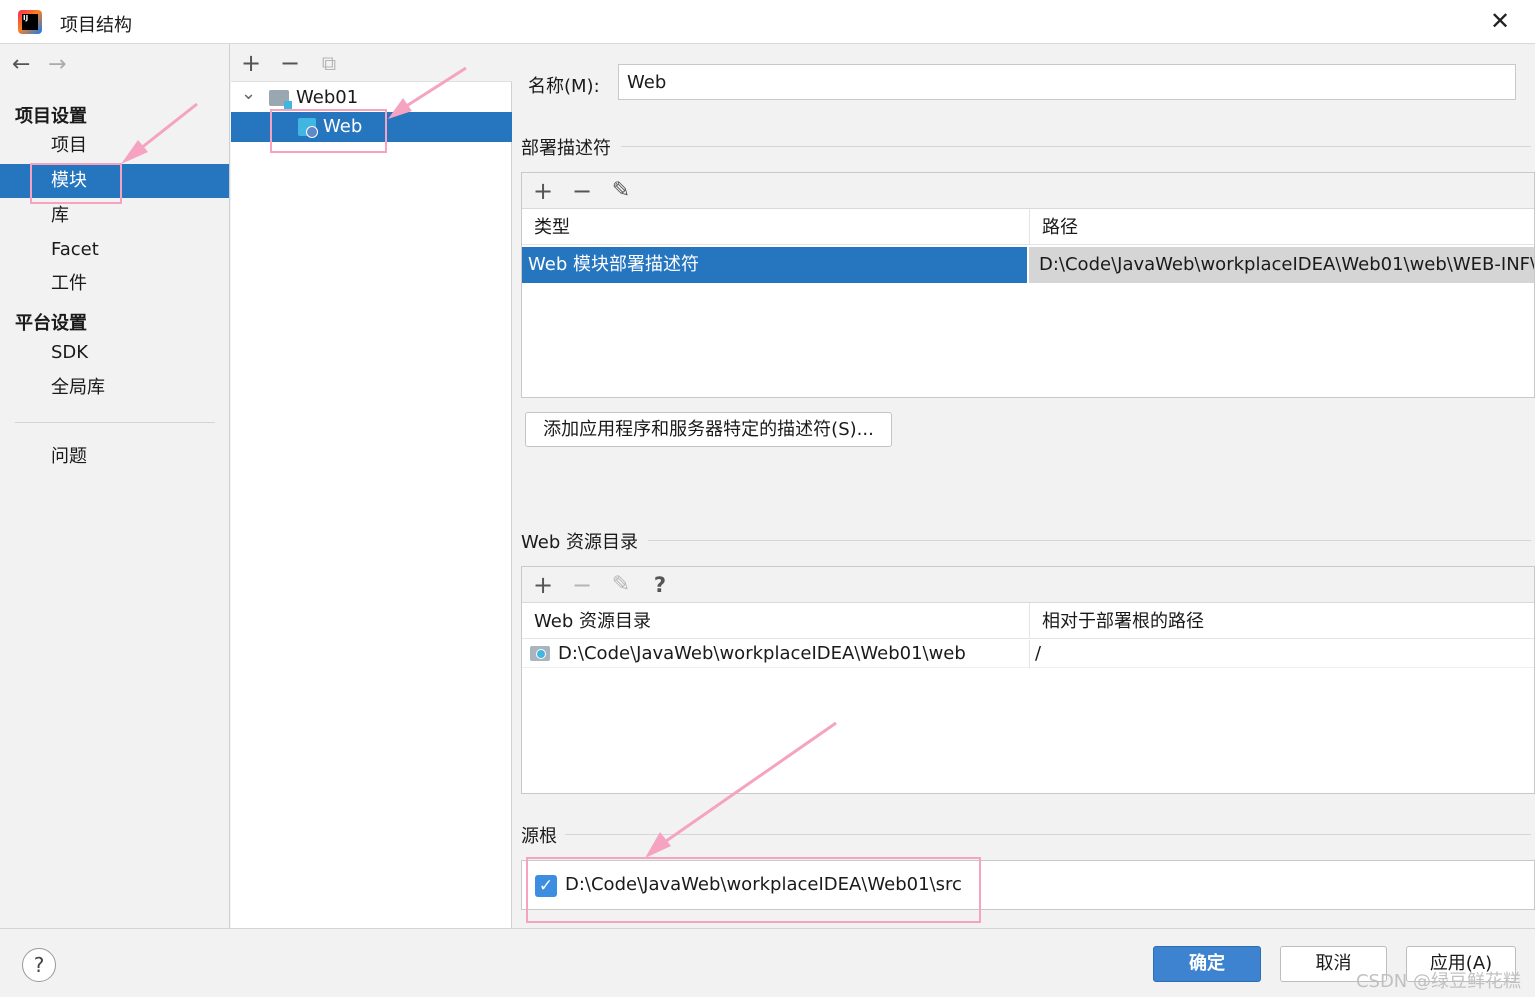 This screenshot has width=1535, height=997. Describe the element at coordinates (775, 621) in the screenshot. I see `column-header-web-resource-dir: Web 资源目录` at that location.